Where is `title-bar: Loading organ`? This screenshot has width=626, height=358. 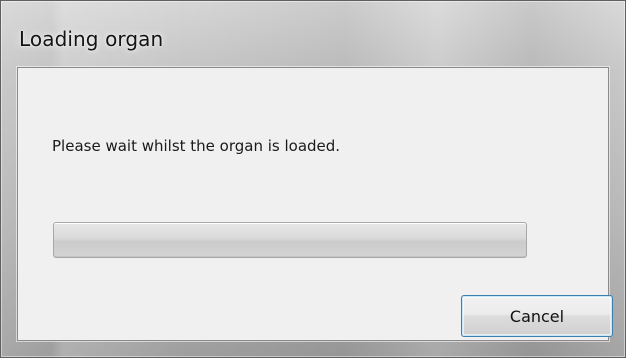 title-bar: Loading organ is located at coordinates (313, 31).